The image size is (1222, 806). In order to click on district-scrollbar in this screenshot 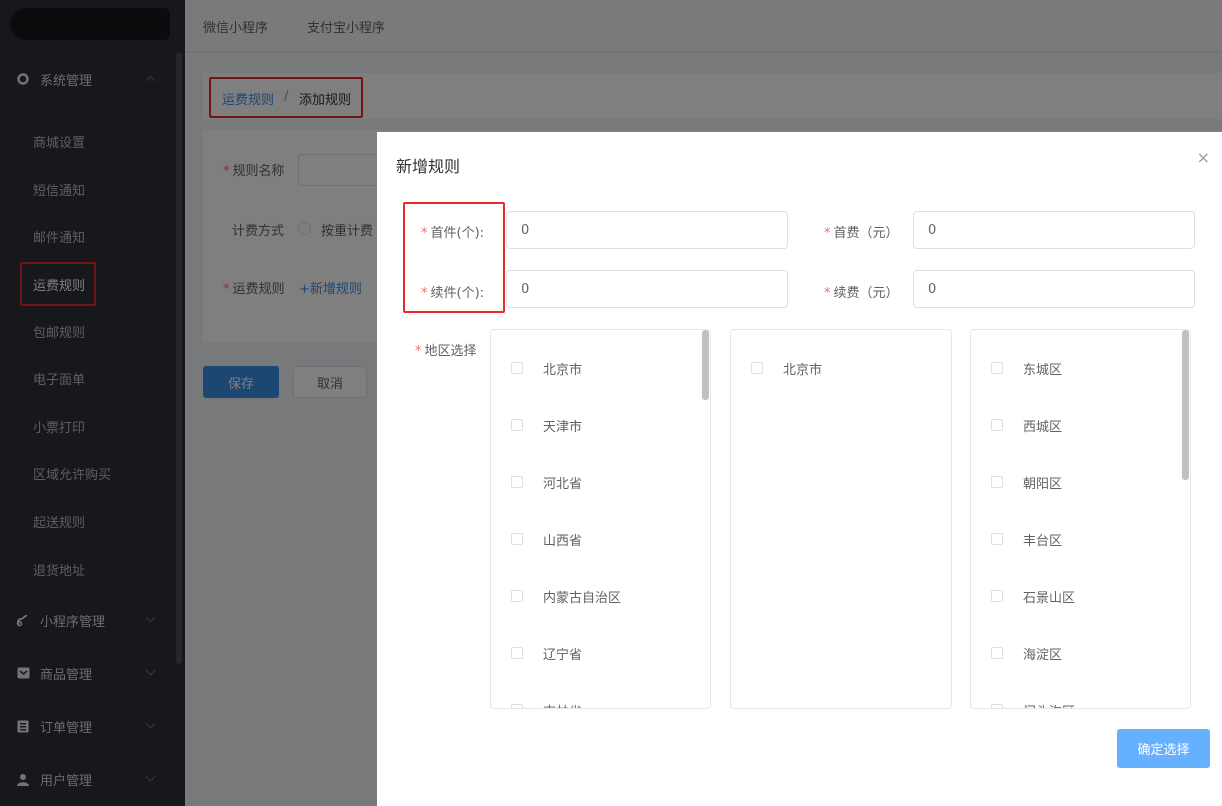, I will do `click(1185, 405)`.